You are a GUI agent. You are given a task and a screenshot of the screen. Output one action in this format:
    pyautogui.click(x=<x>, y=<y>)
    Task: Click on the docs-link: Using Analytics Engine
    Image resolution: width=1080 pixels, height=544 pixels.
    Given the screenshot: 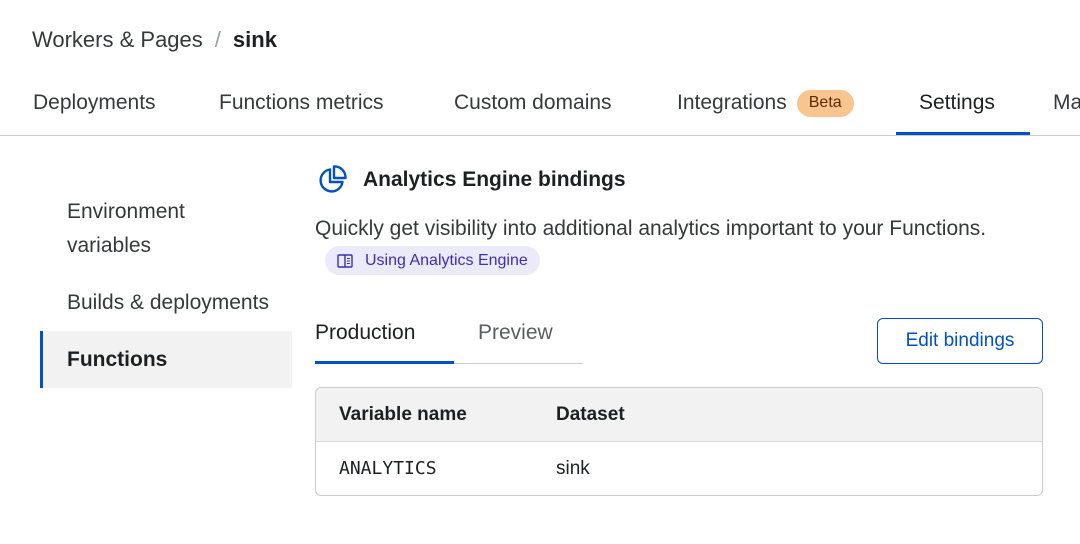 What is the action you would take?
    pyautogui.click(x=432, y=260)
    